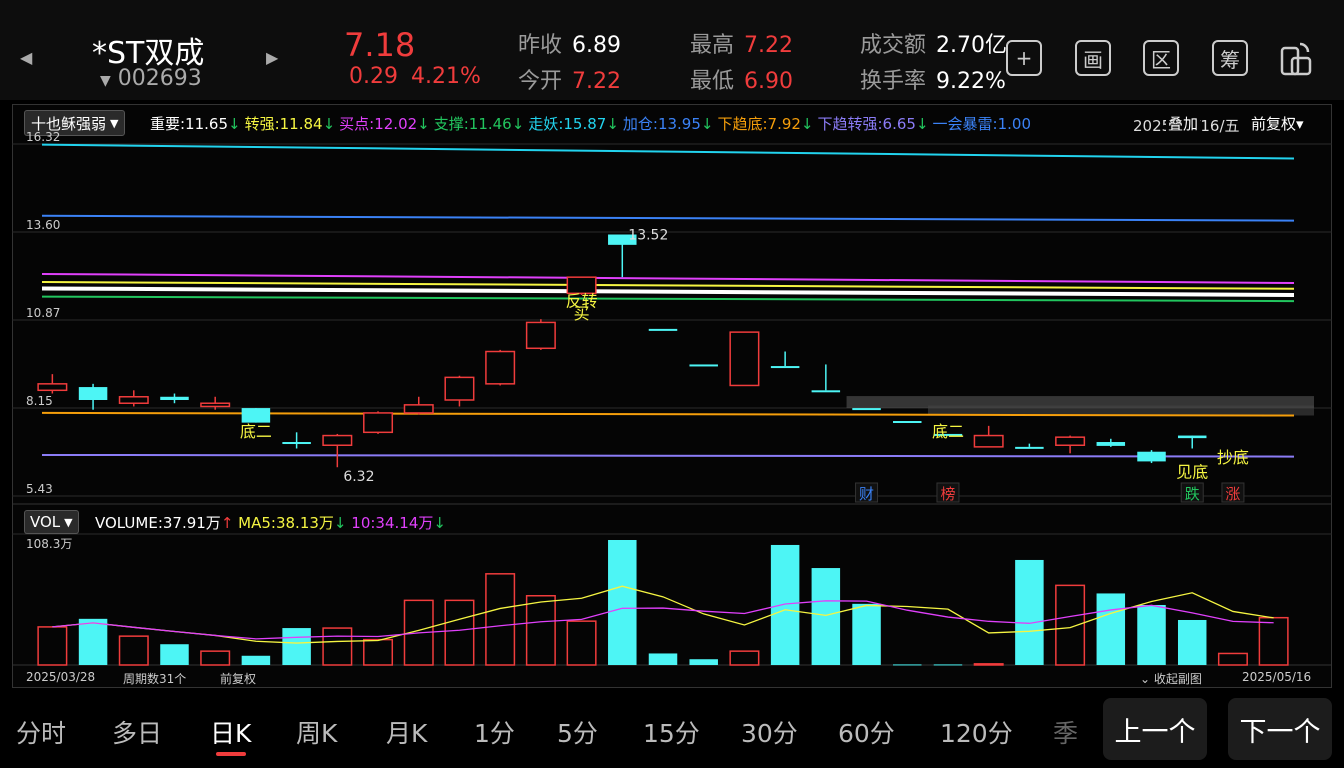 This screenshot has height=768, width=1344. I want to click on next-stock-arrow-icon: ▶, so click(272, 57).